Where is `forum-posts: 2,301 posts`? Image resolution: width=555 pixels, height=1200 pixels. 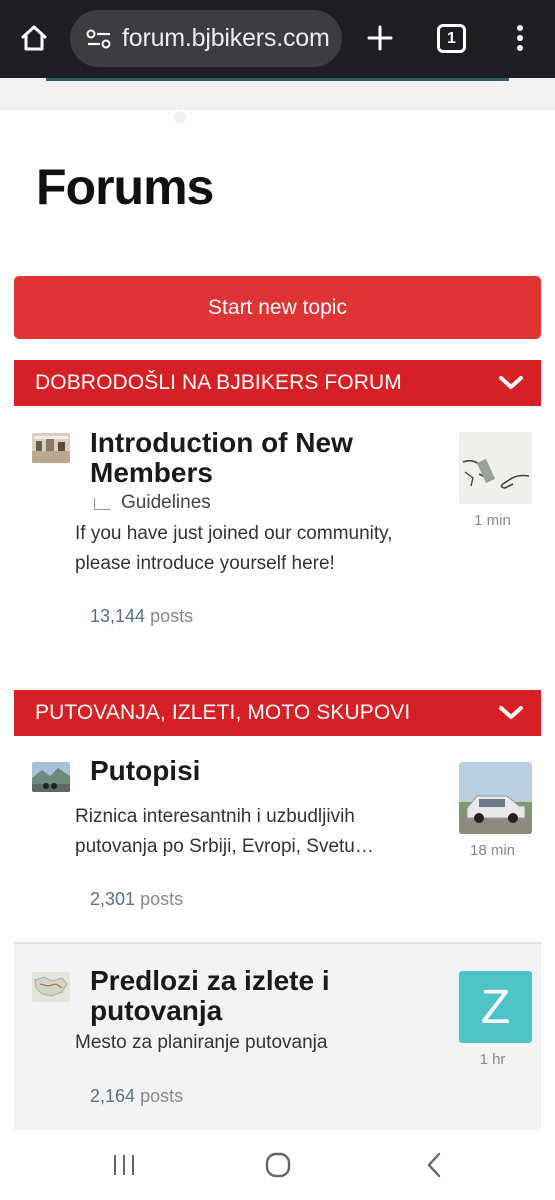 forum-posts: 2,301 posts is located at coordinates (136, 899).